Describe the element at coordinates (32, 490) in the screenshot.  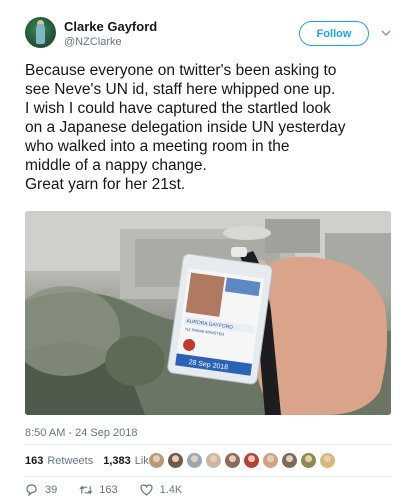
I see `reply-icon` at that location.